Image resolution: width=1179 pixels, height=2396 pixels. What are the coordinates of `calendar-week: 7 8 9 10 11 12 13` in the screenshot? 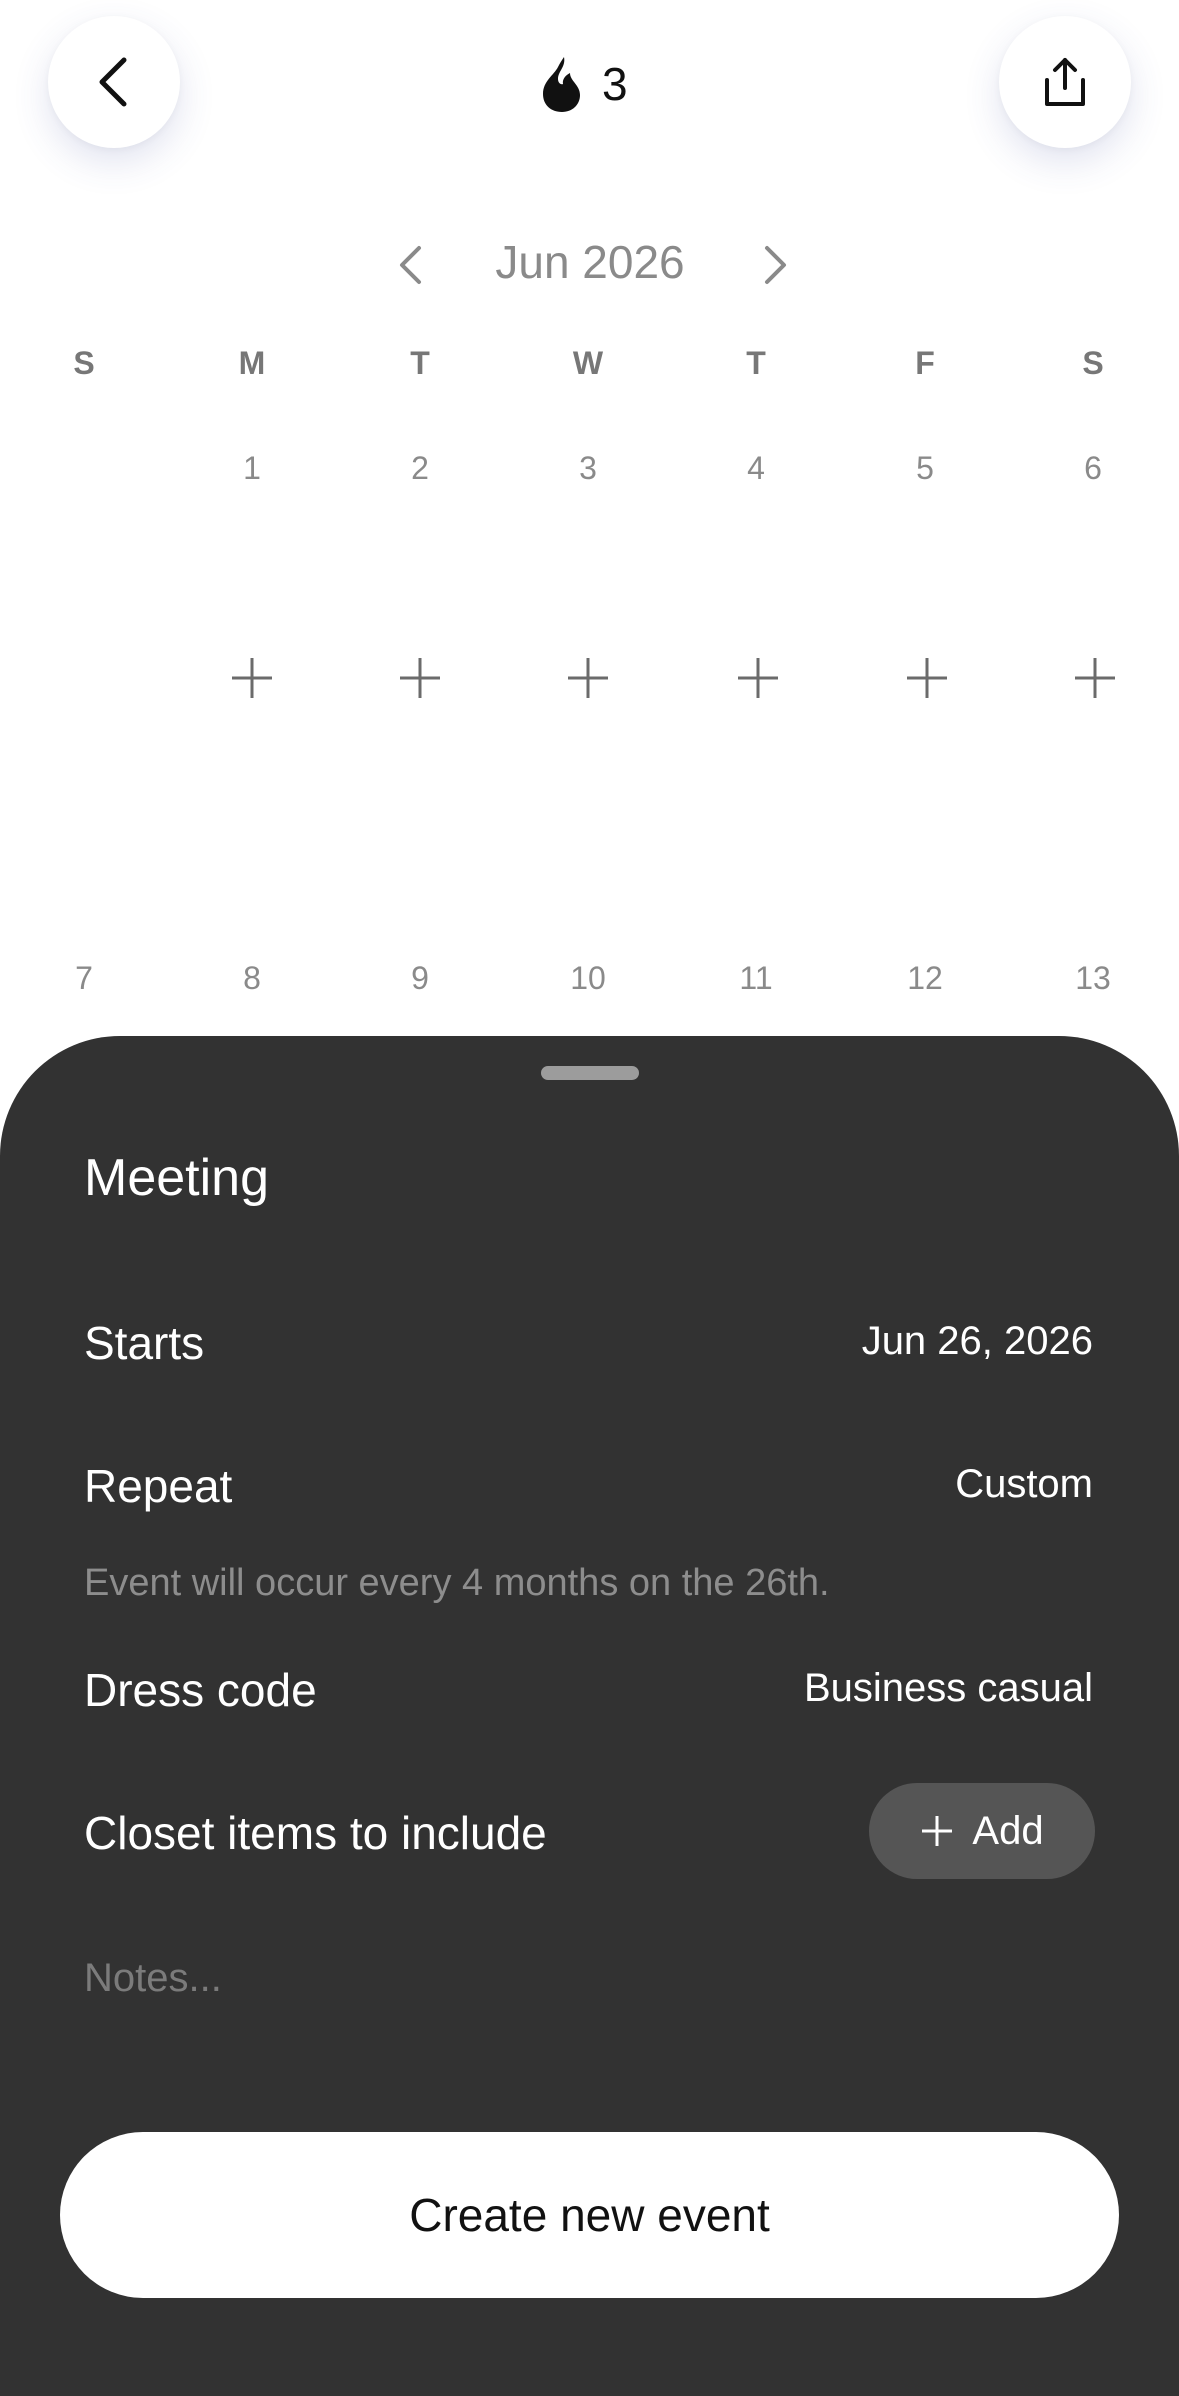 It's located at (589, 990).